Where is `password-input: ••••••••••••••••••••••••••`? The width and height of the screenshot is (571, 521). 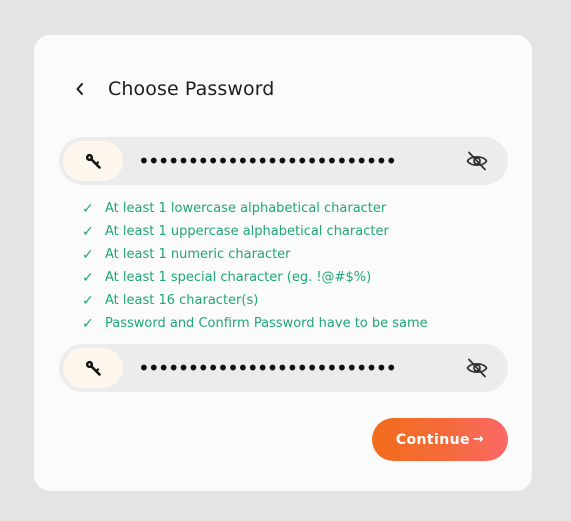
password-input: •••••••••••••••••••••••••• is located at coordinates (283, 161).